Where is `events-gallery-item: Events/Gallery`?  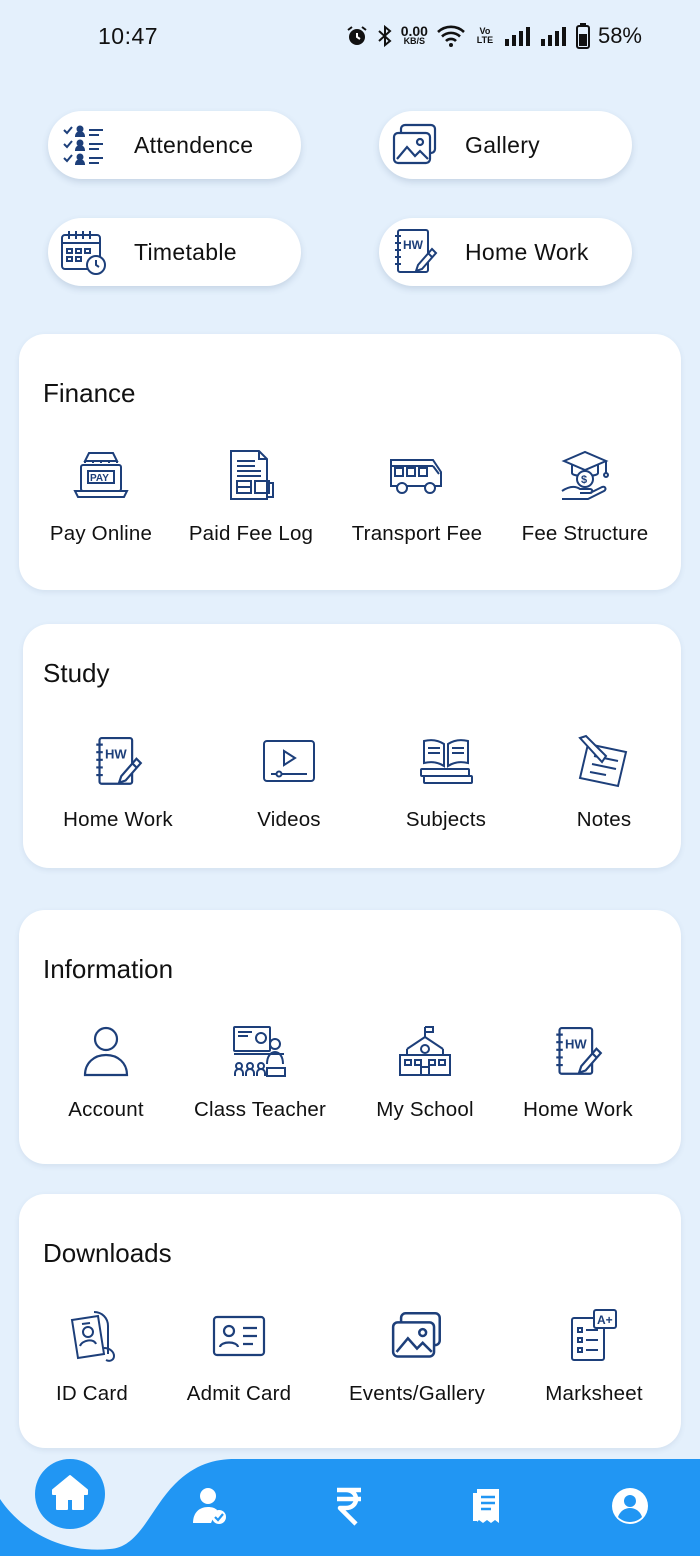
events-gallery-item: Events/Gallery is located at coordinates (417, 1355).